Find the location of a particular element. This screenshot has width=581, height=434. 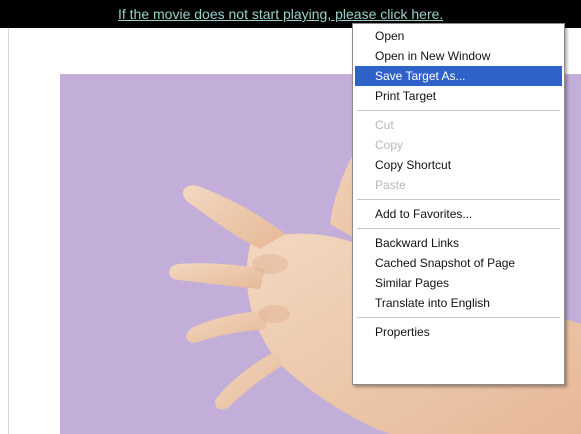

page-border is located at coordinates (8, 231).